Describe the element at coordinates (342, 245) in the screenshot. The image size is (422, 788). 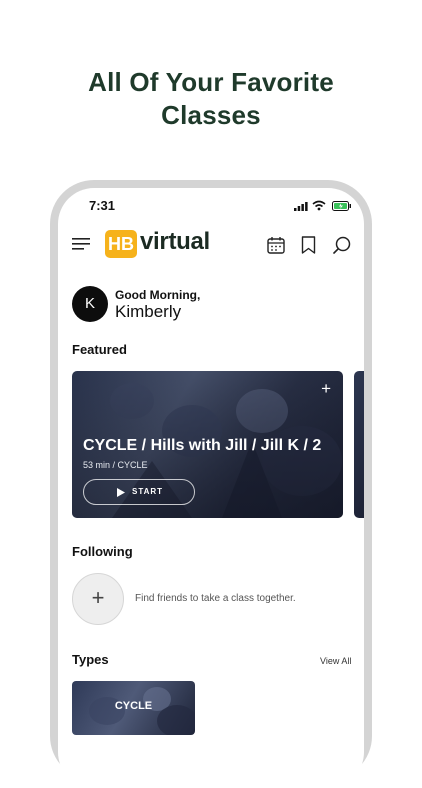
I see `search-icon` at that location.